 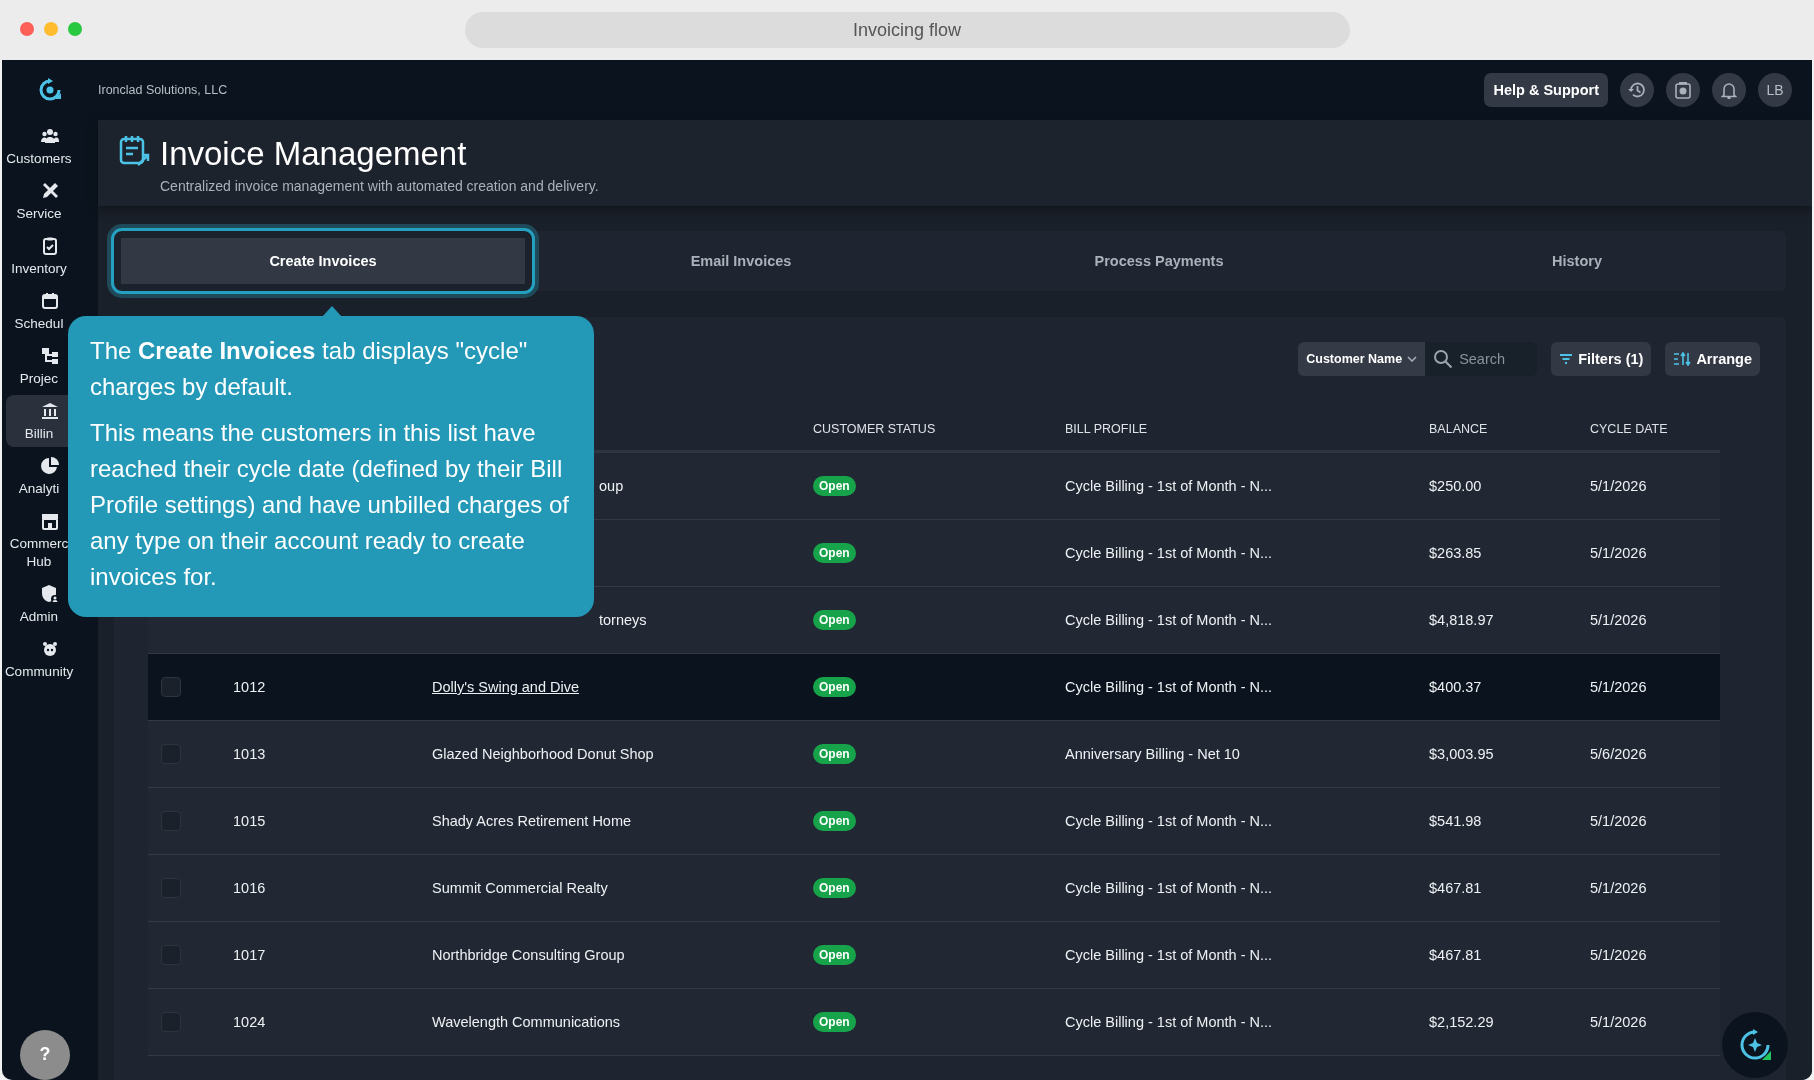 What do you see at coordinates (50, 136) in the screenshot?
I see `people-icon` at bounding box center [50, 136].